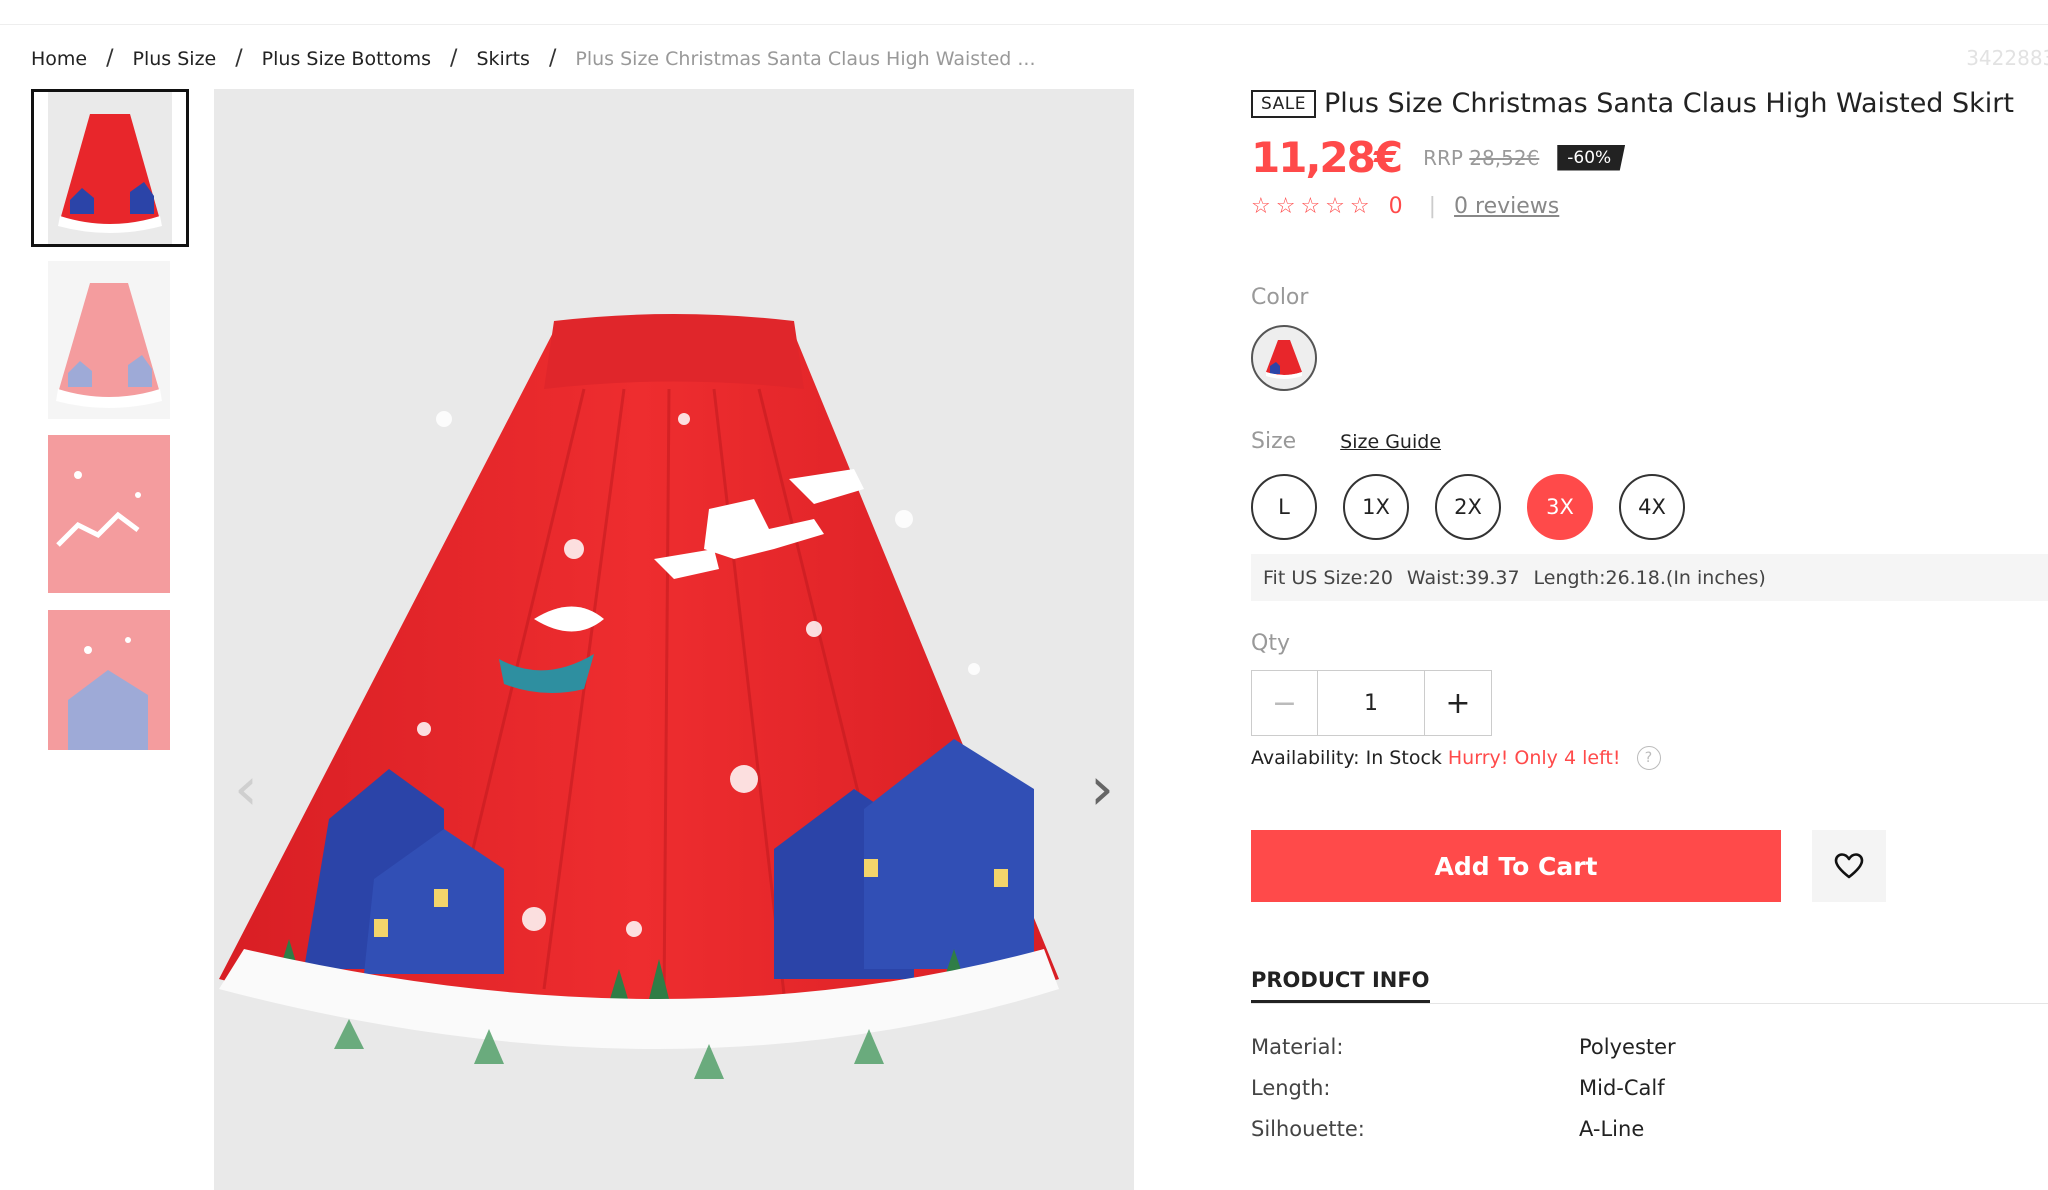 The height and width of the screenshot is (1190, 2048). I want to click on availability-status: Availability: In Stock, so click(1346, 758).